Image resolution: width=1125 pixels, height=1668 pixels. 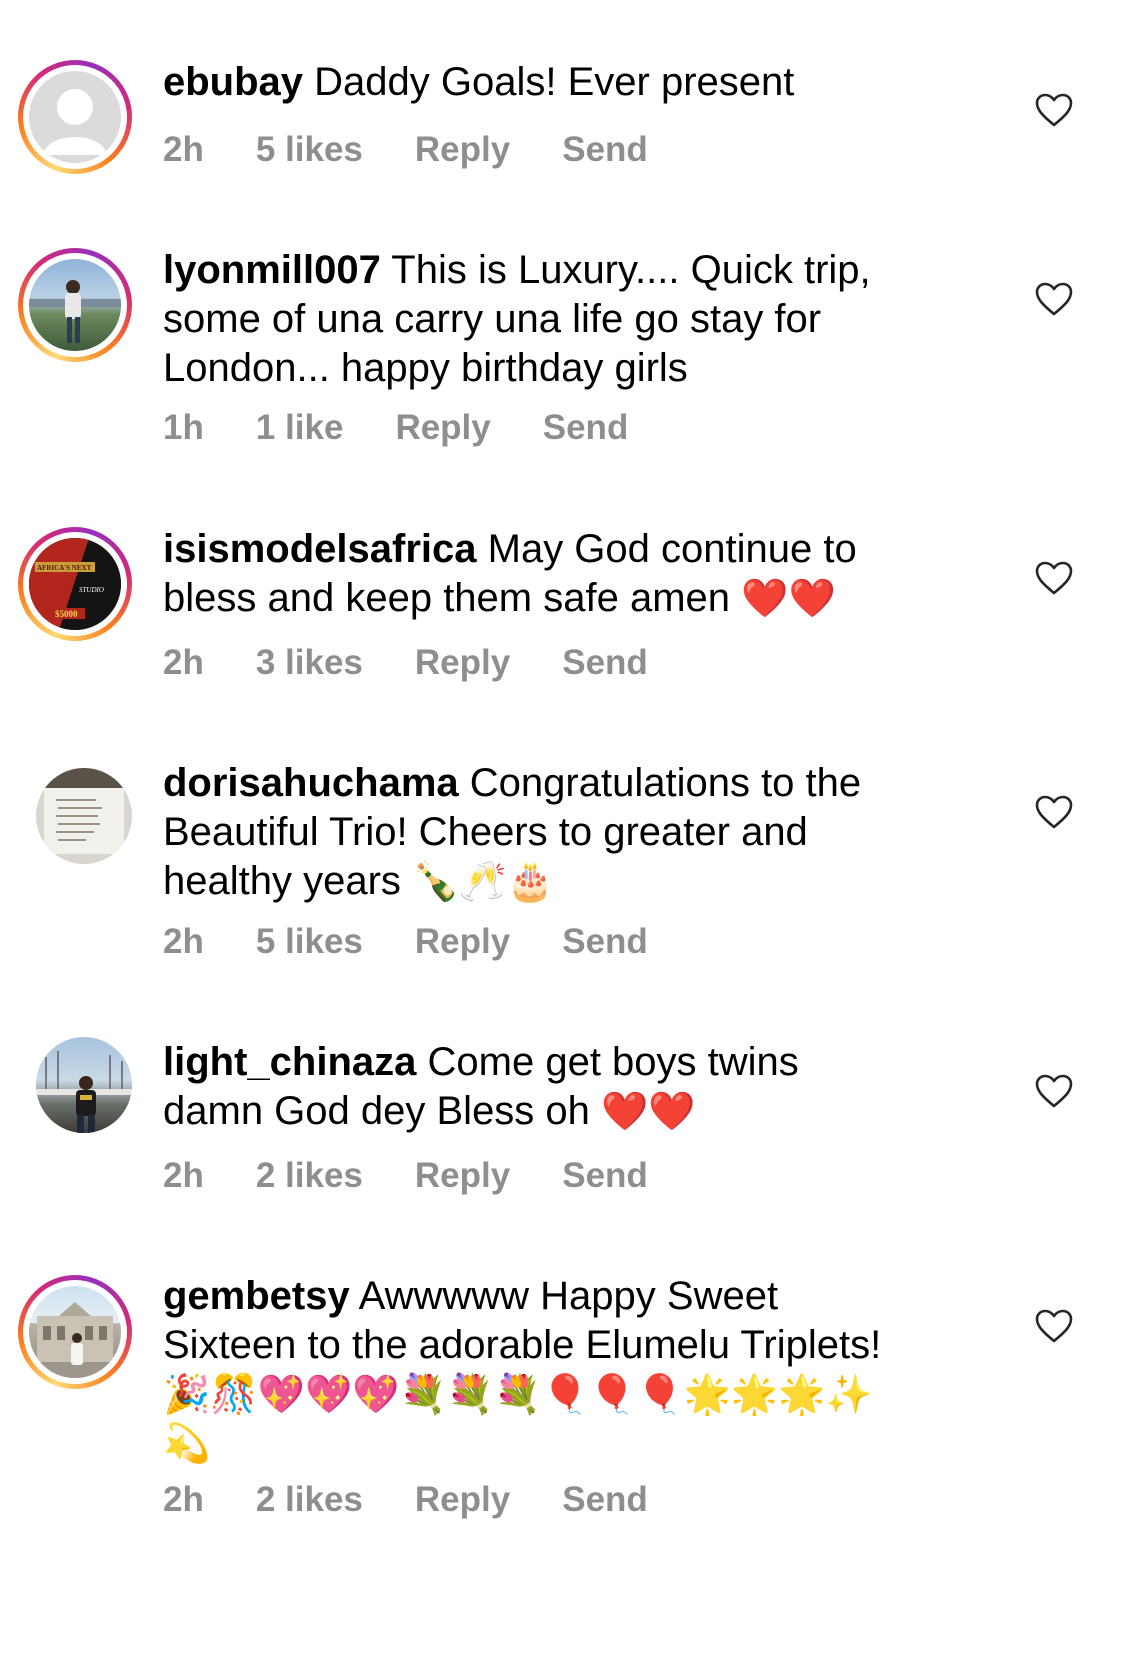 What do you see at coordinates (64, 568) in the screenshot?
I see `poster-title-text: AFRICA'S NEXT` at bounding box center [64, 568].